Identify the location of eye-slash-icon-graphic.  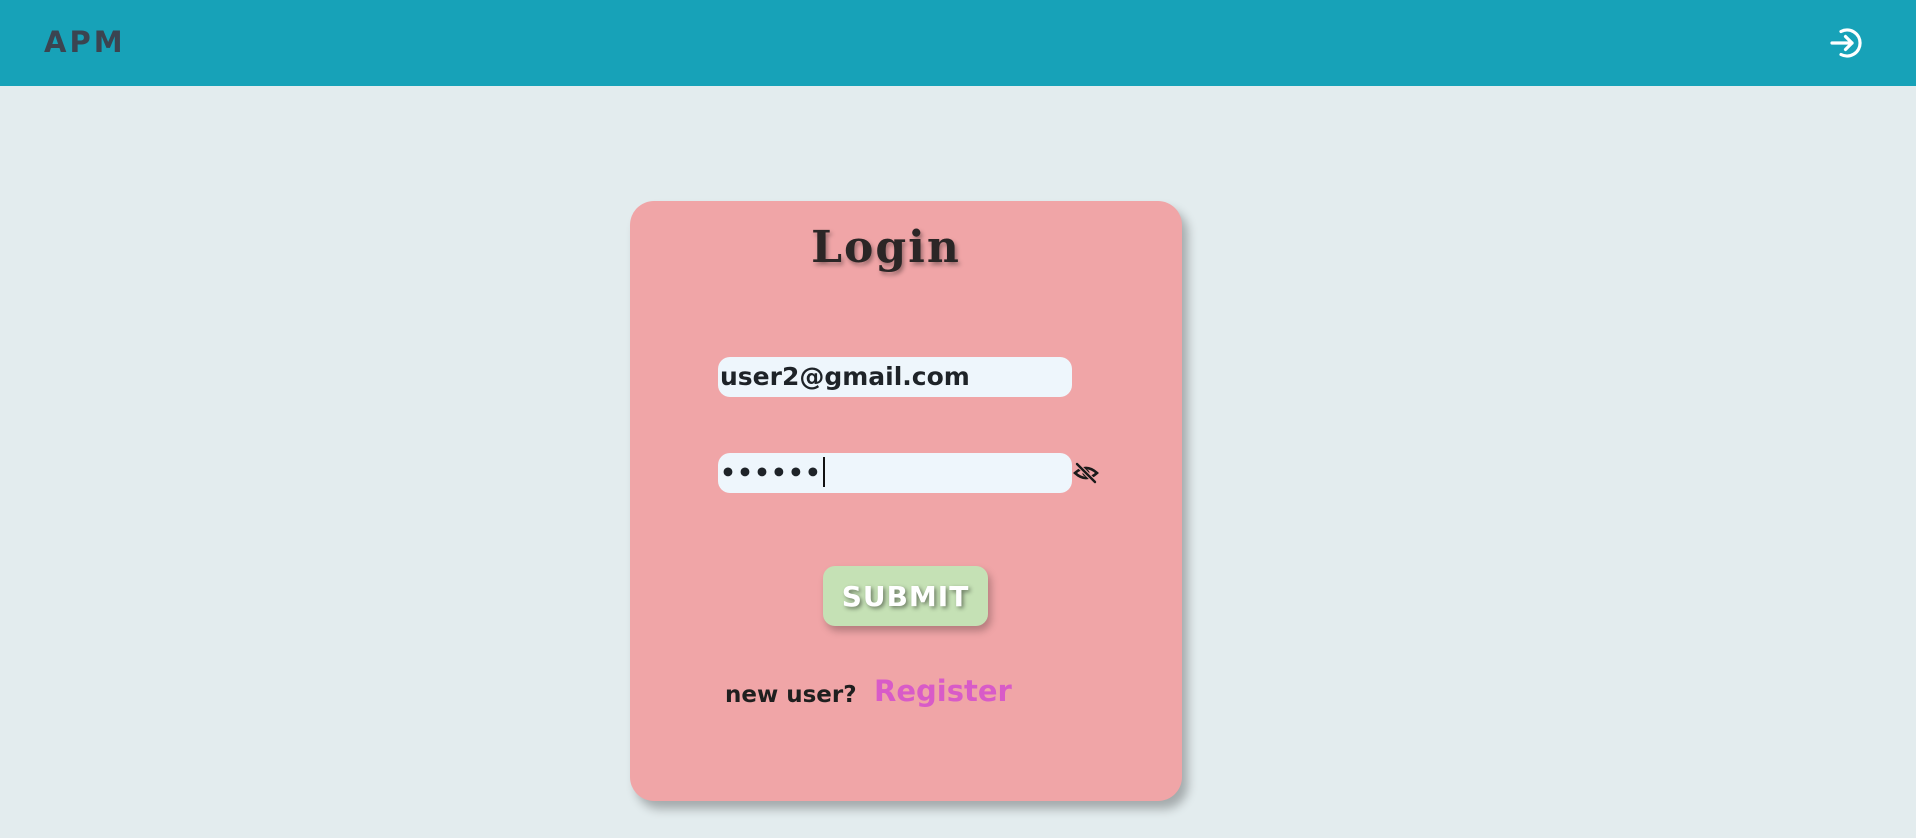
(1086, 473).